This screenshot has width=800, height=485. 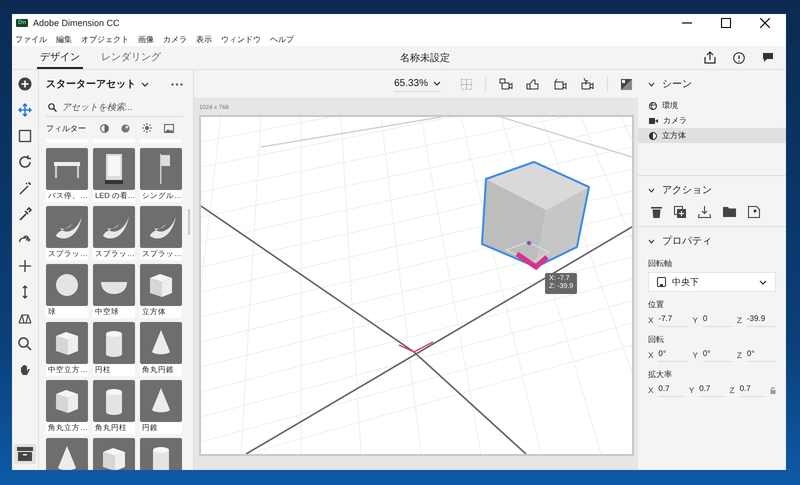 I want to click on search-icon, so click(x=53, y=107).